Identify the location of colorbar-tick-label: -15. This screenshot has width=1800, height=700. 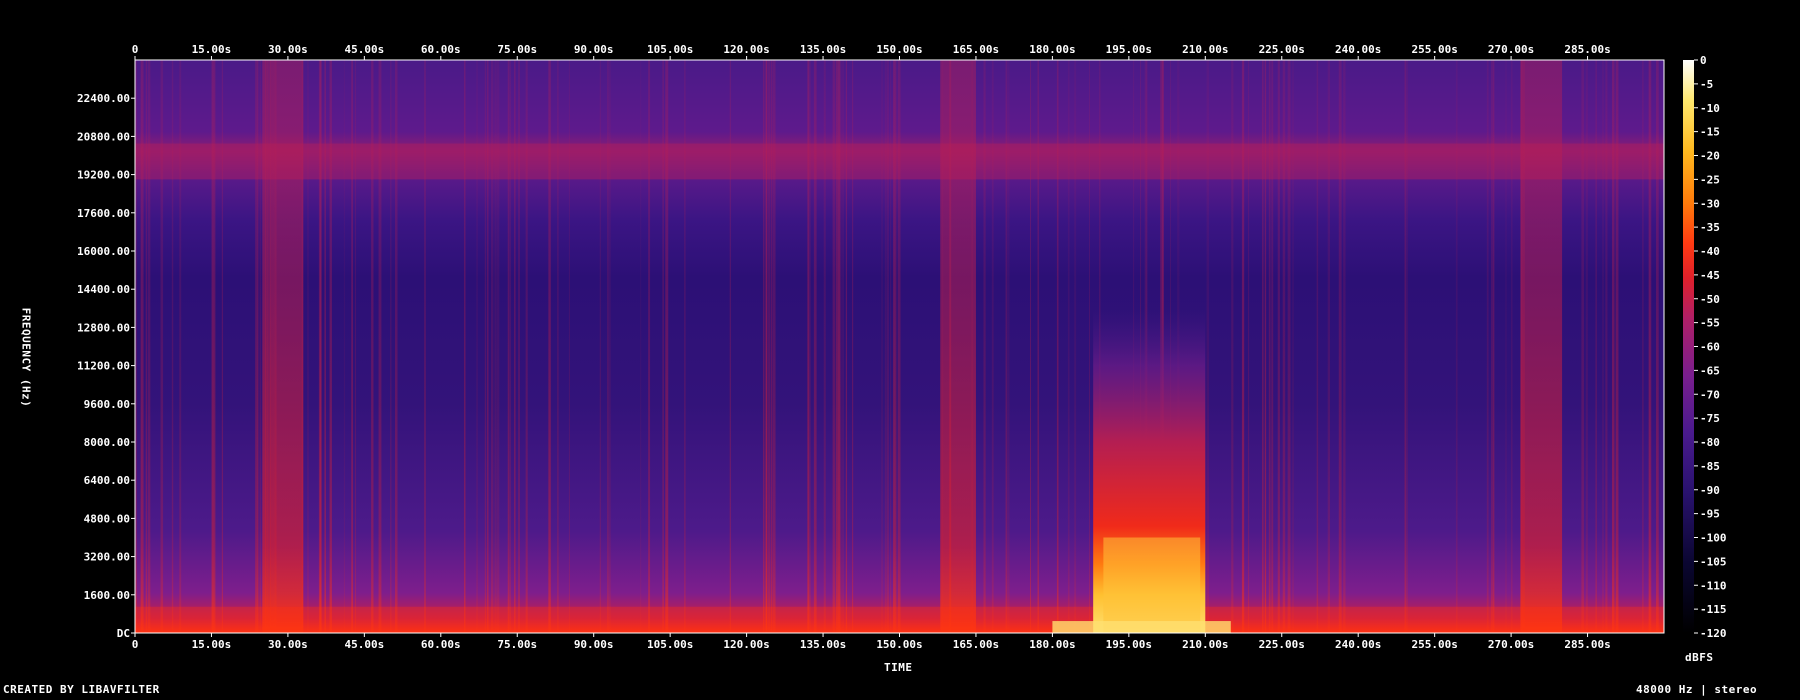
(1710, 132).